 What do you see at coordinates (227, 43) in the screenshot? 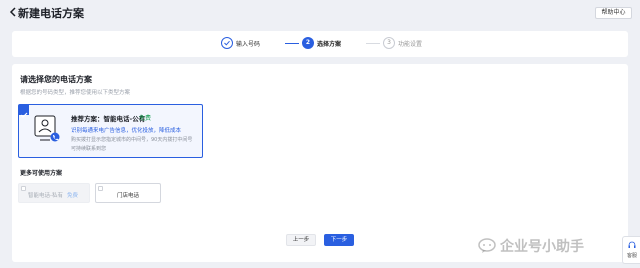
I see `step-1-check-icon` at bounding box center [227, 43].